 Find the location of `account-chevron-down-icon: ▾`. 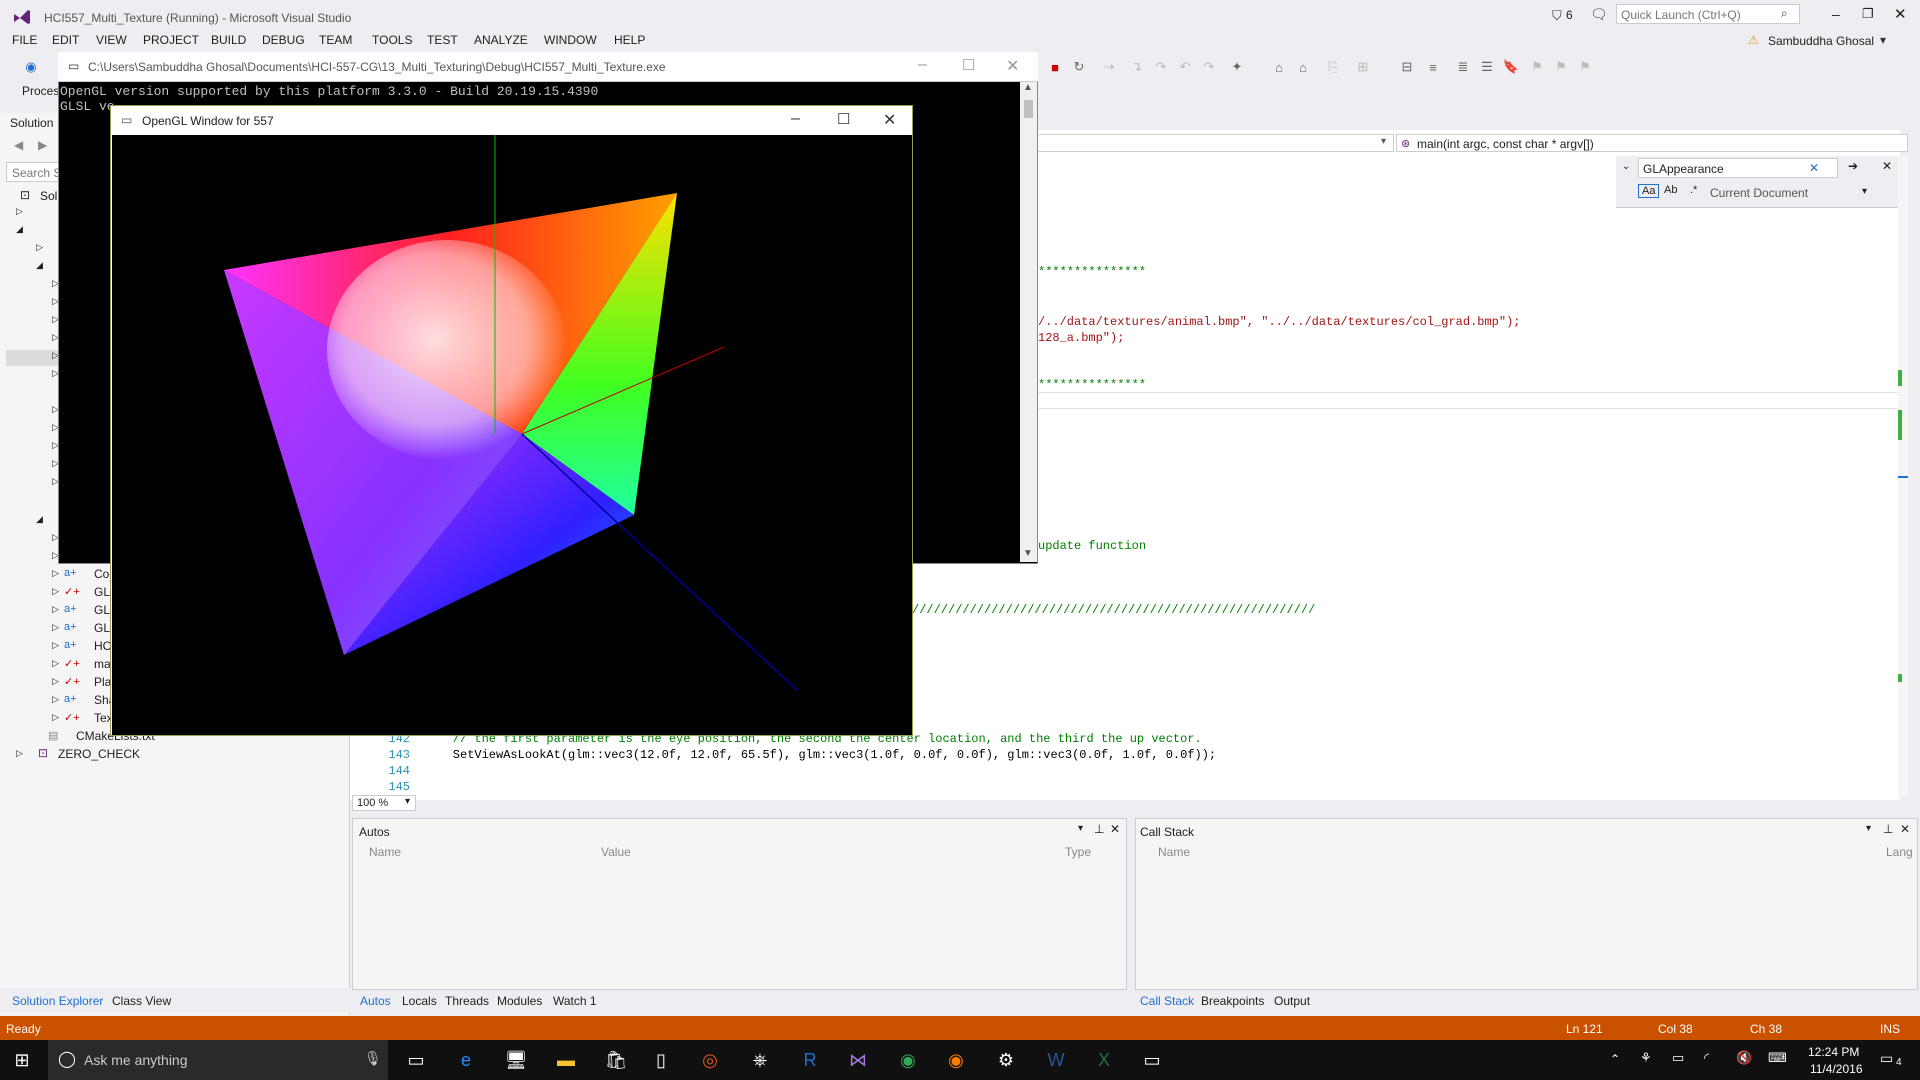

account-chevron-down-icon: ▾ is located at coordinates (1883, 40).